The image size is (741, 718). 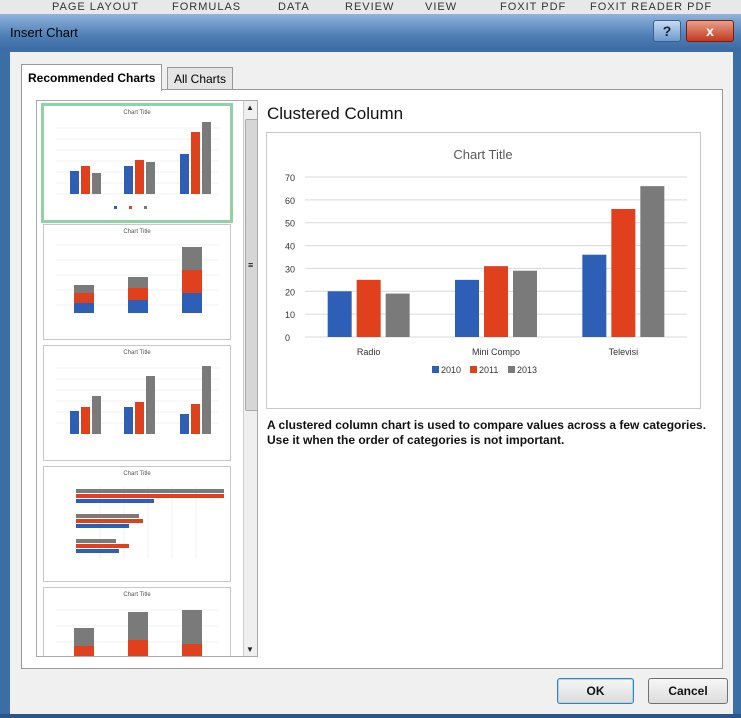 I want to click on bar-televisi-2011, so click(x=623, y=273).